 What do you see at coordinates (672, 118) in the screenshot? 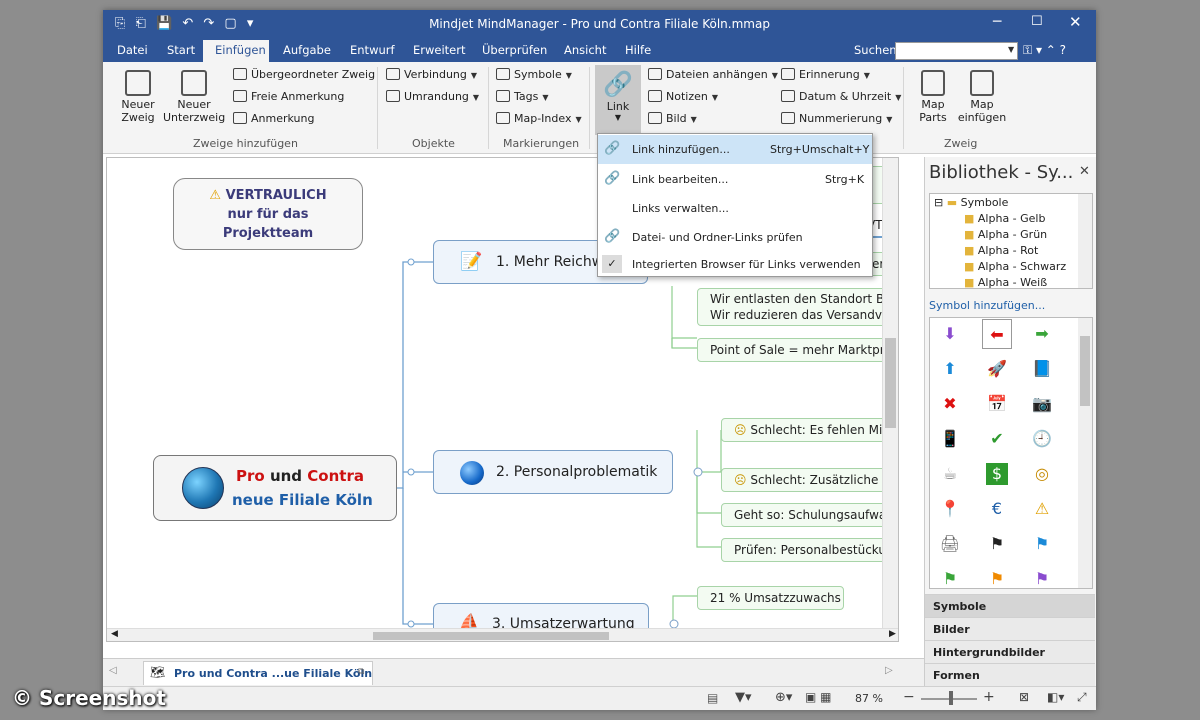
I see `bild-button: Bild ▼` at bounding box center [672, 118].